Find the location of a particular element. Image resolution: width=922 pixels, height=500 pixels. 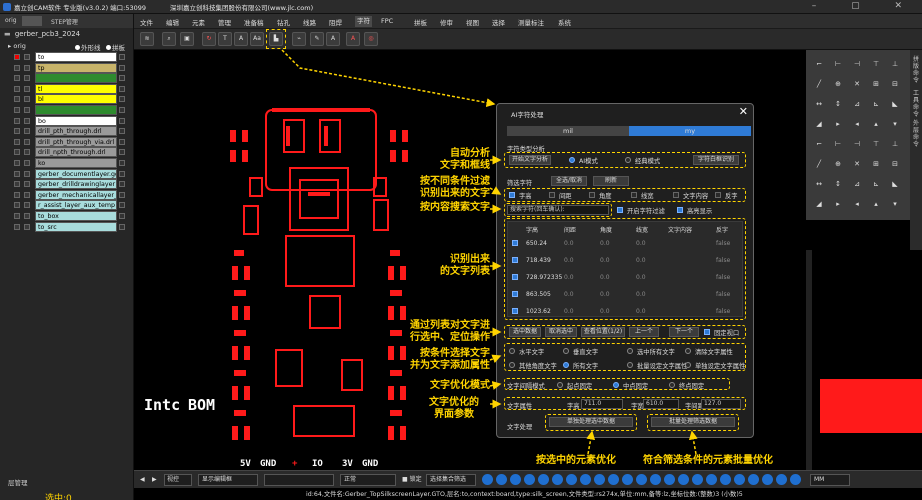

layer-name: to is located at coordinates (76, 57).